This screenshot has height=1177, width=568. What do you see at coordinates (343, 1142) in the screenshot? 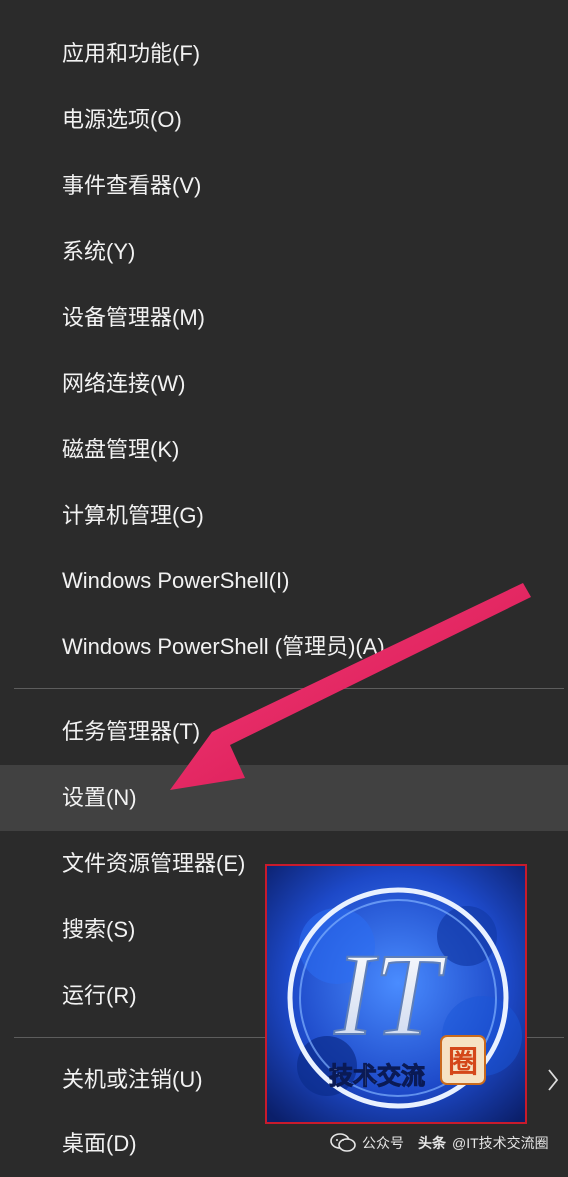
I see `wechat-official-account-icon` at bounding box center [343, 1142].